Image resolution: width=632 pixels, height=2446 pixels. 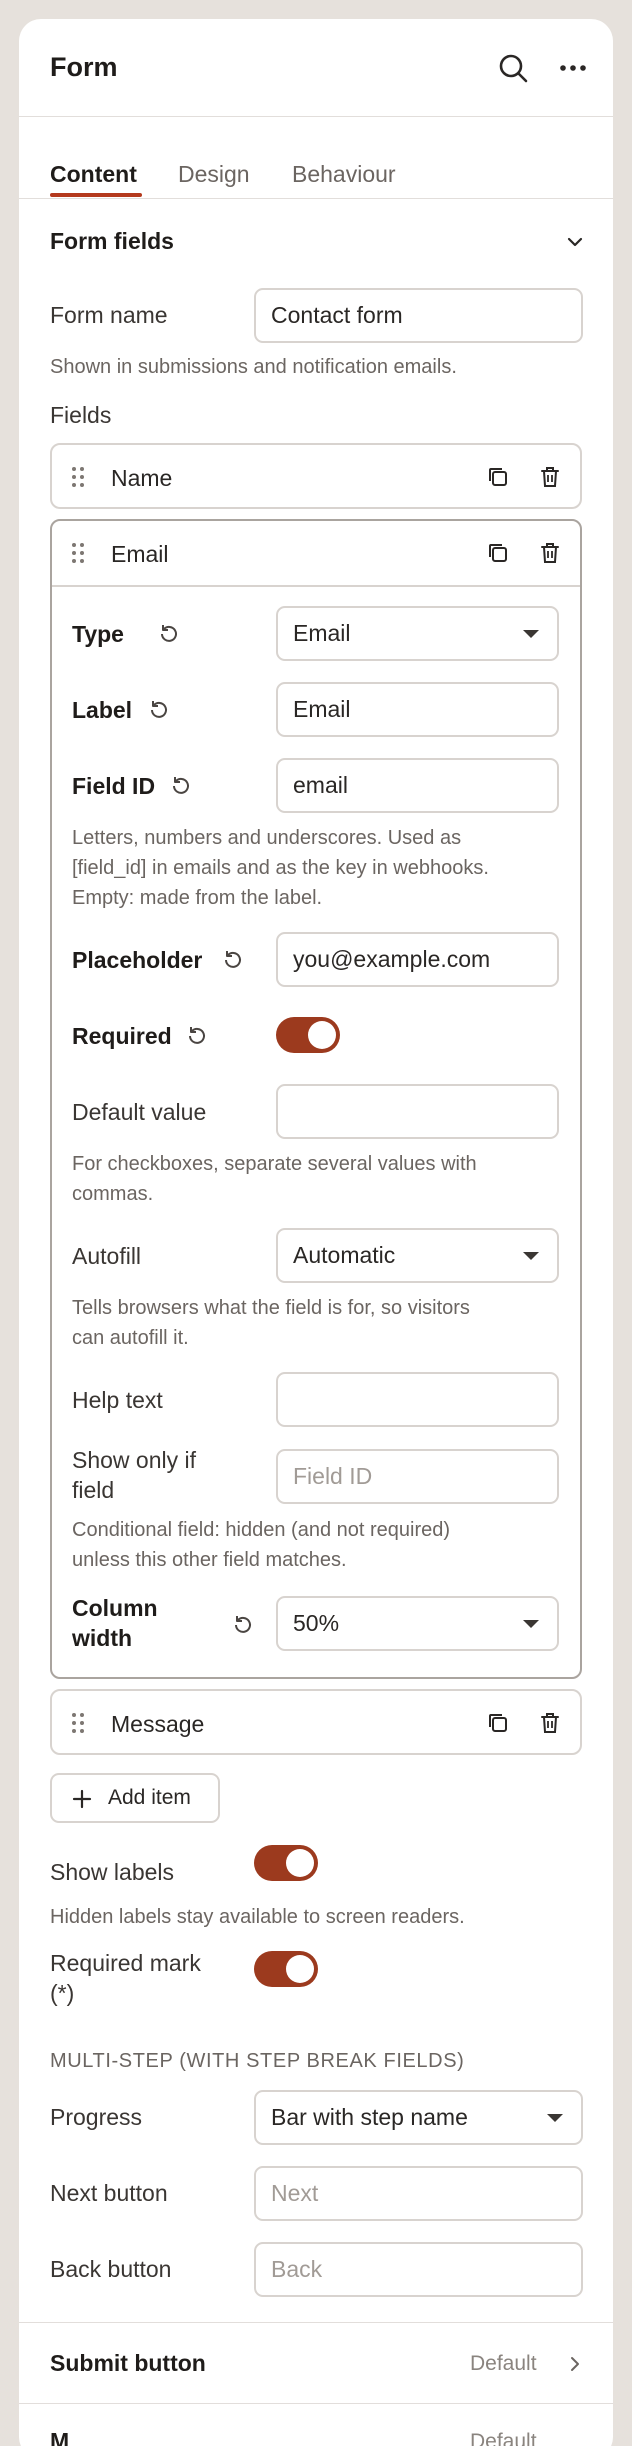 I want to click on show-labels-toggle, so click(x=286, y=1863).